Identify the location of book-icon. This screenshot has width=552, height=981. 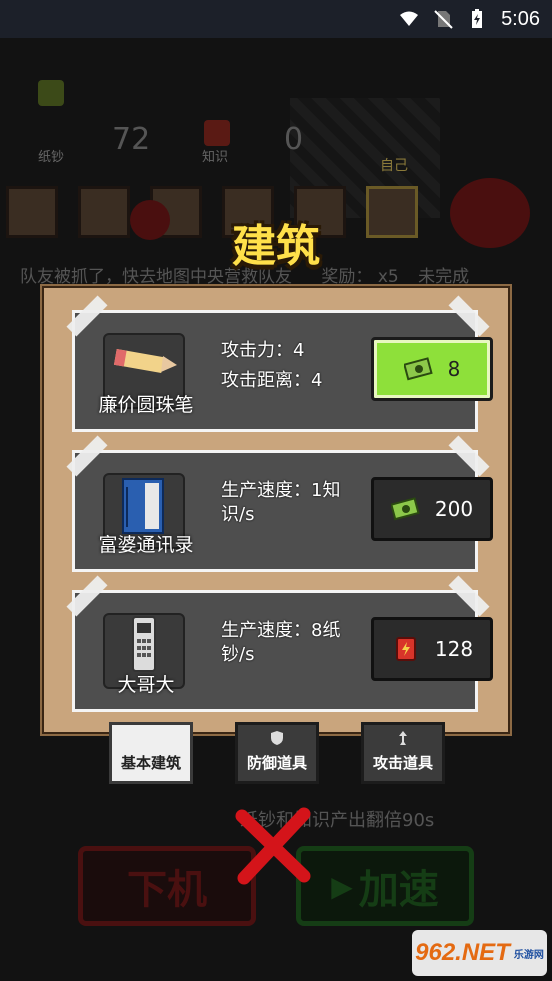
(143, 506).